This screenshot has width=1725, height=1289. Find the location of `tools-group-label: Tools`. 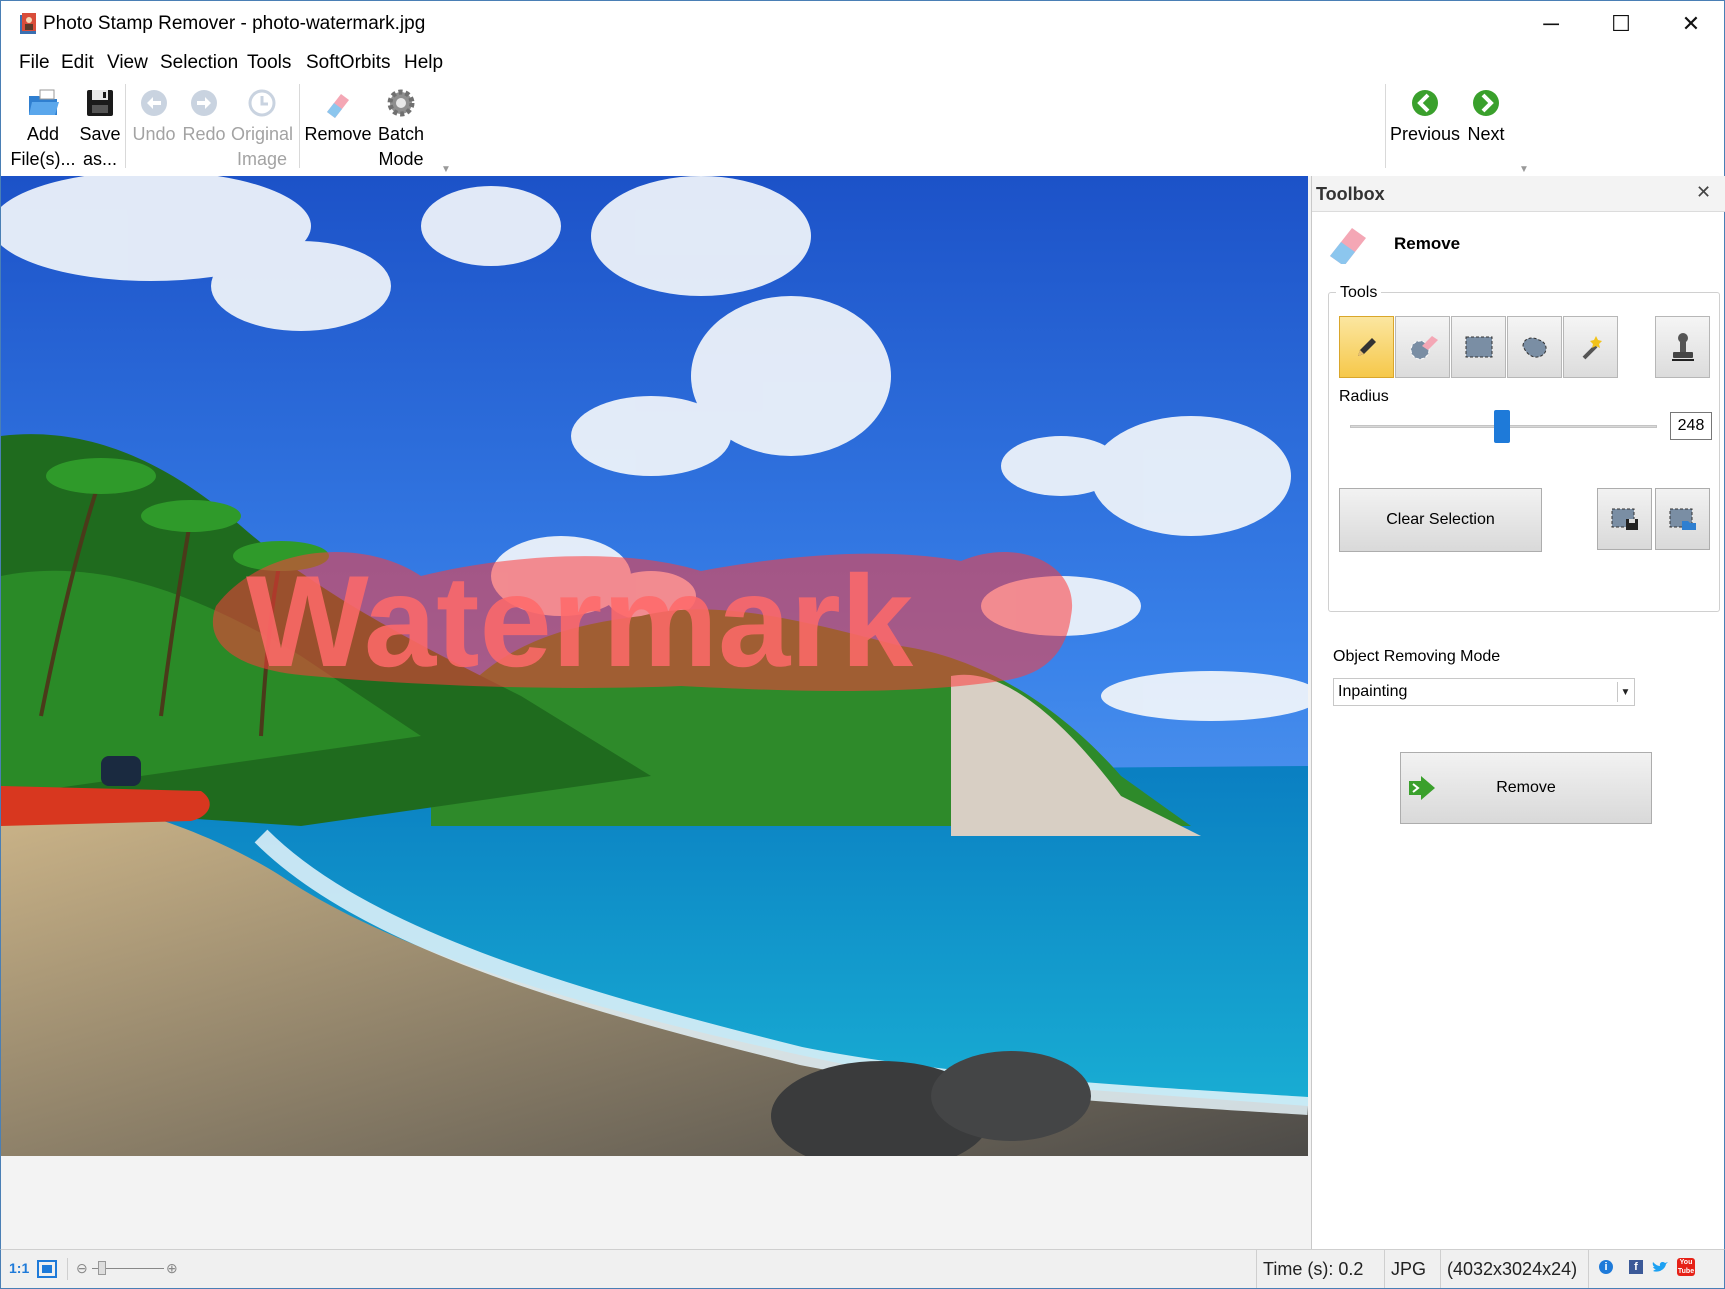

tools-group-label: Tools is located at coordinates (1359, 293).